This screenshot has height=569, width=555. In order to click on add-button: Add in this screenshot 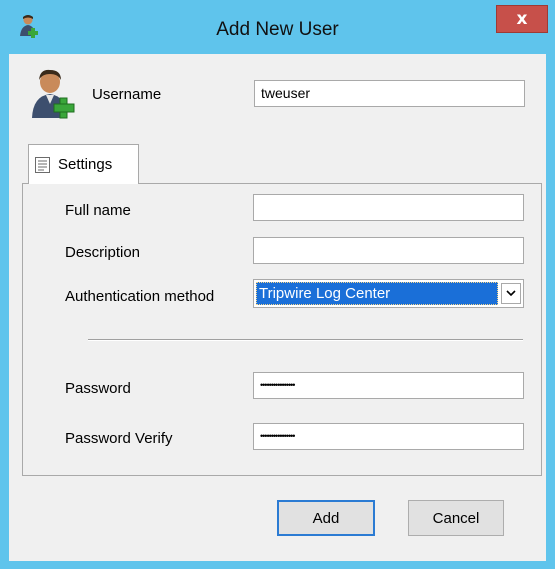, I will do `click(326, 518)`.